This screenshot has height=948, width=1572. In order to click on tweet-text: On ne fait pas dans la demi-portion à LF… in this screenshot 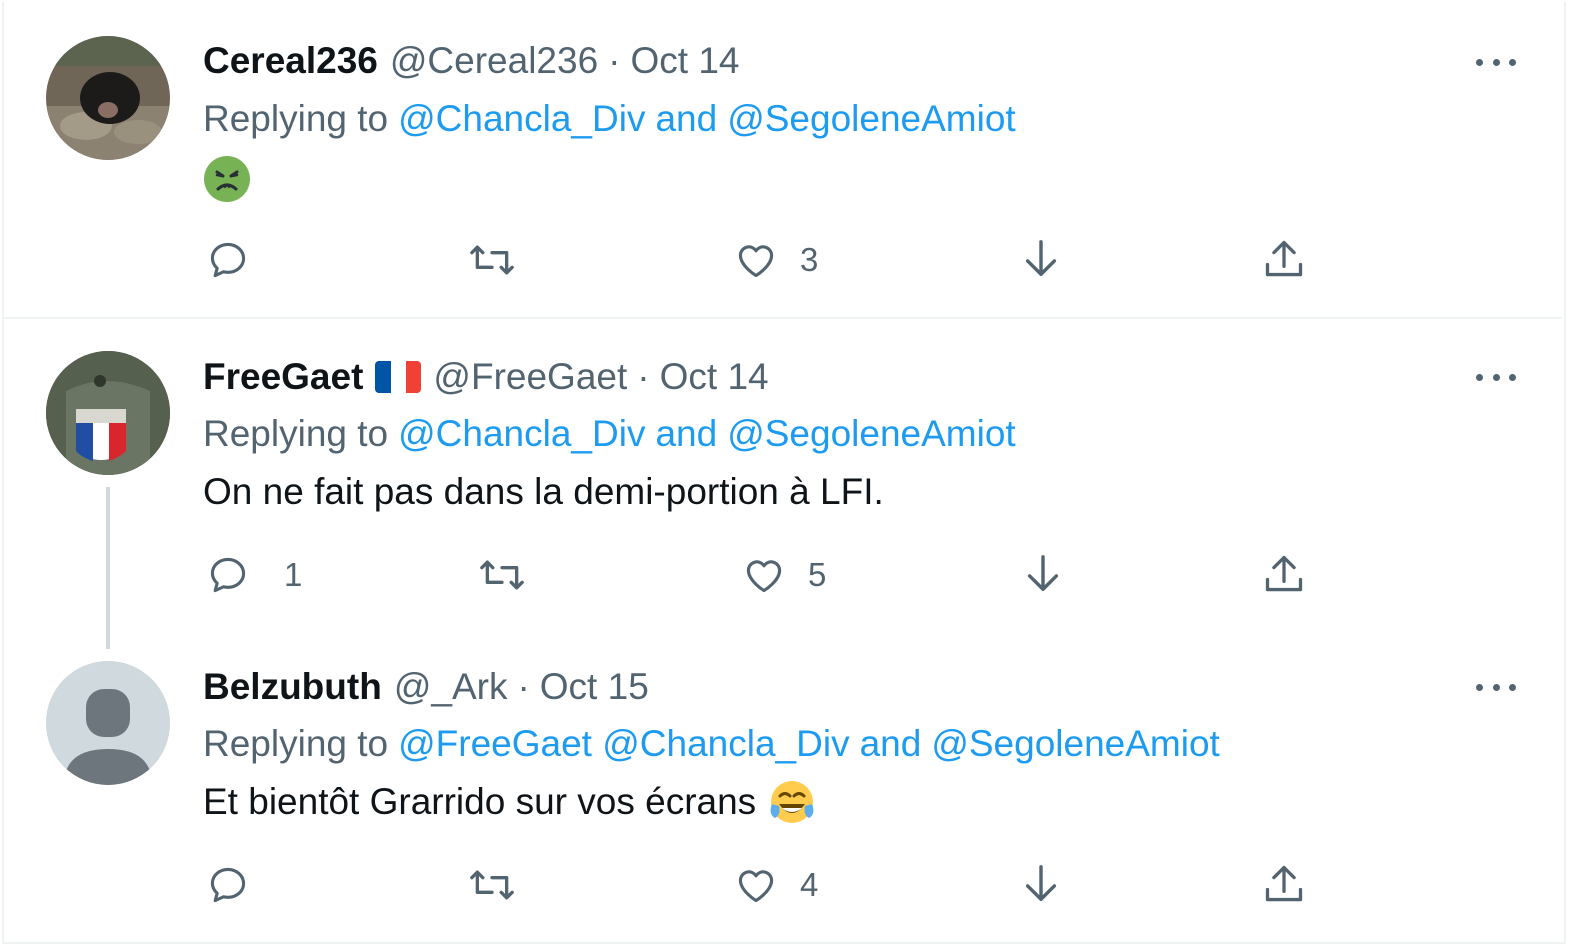, I will do `click(543, 491)`.